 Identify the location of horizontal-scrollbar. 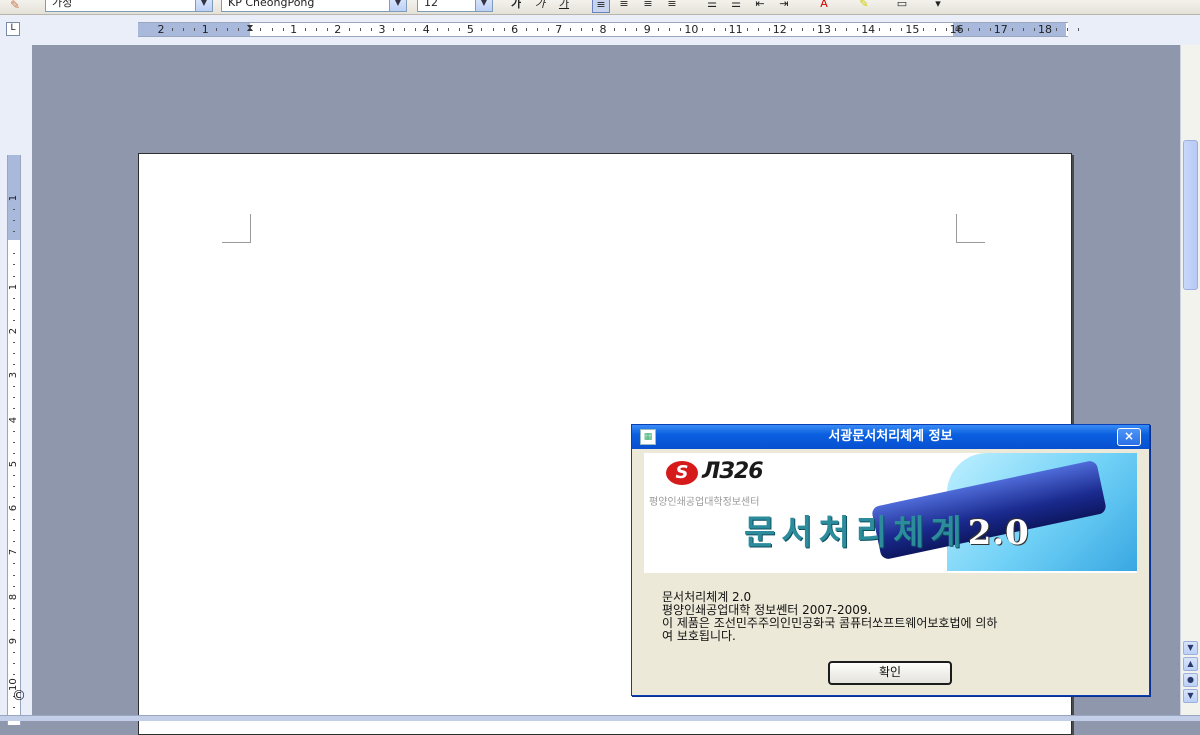
(600, 718).